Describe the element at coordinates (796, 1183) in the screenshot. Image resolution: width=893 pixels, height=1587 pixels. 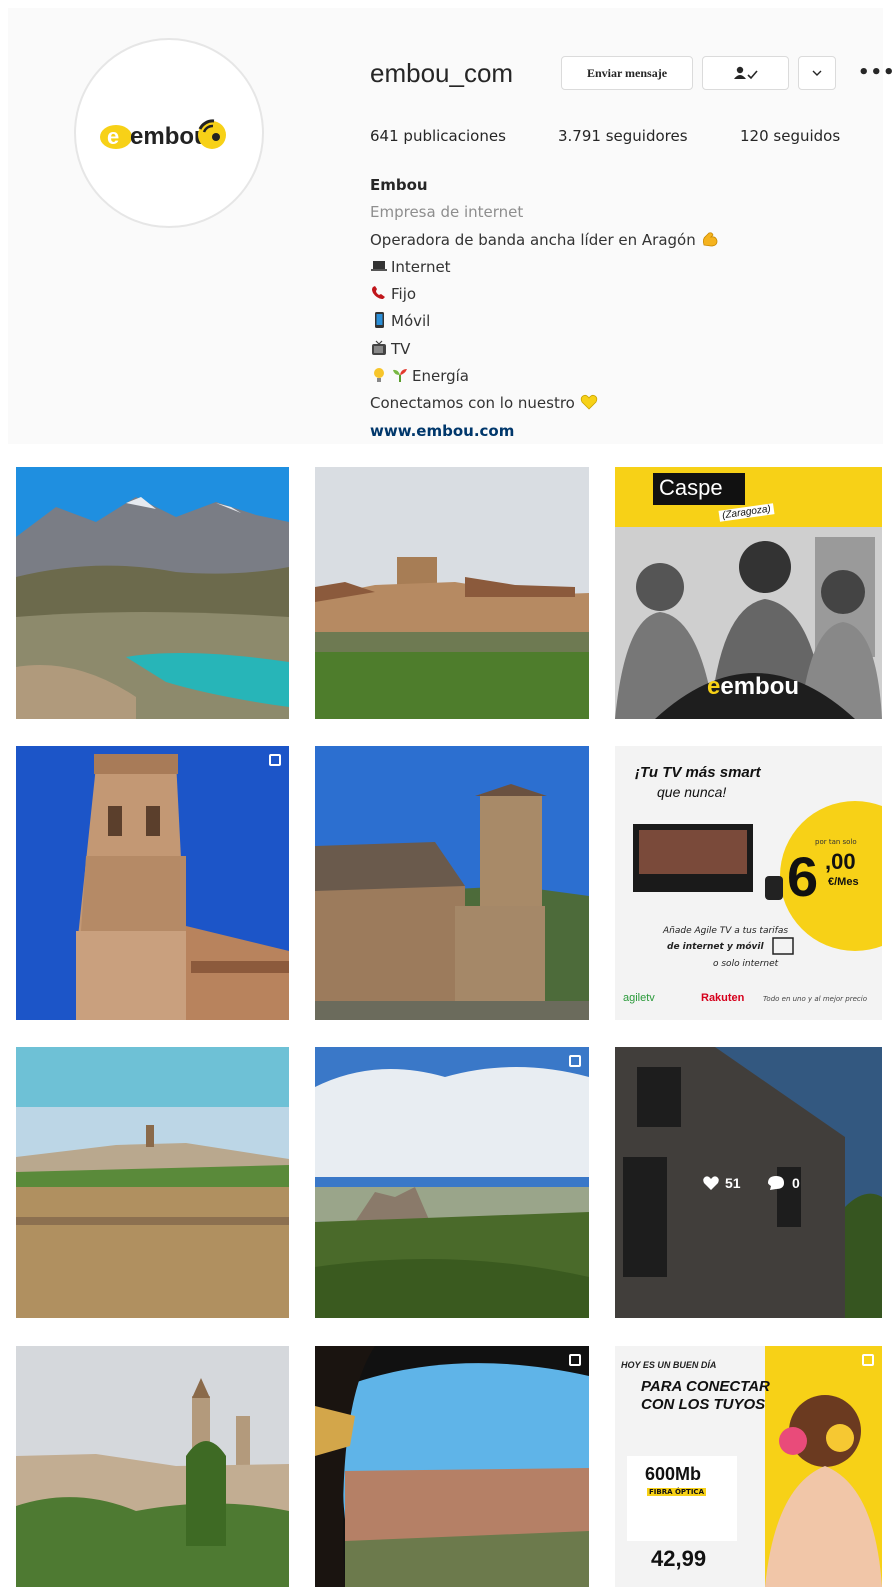
I see `comments-count: 0` at that location.